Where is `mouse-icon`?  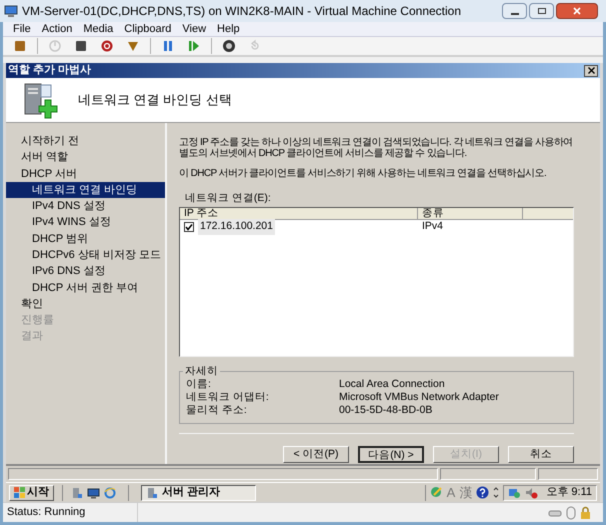
mouse-icon is located at coordinates (571, 513).